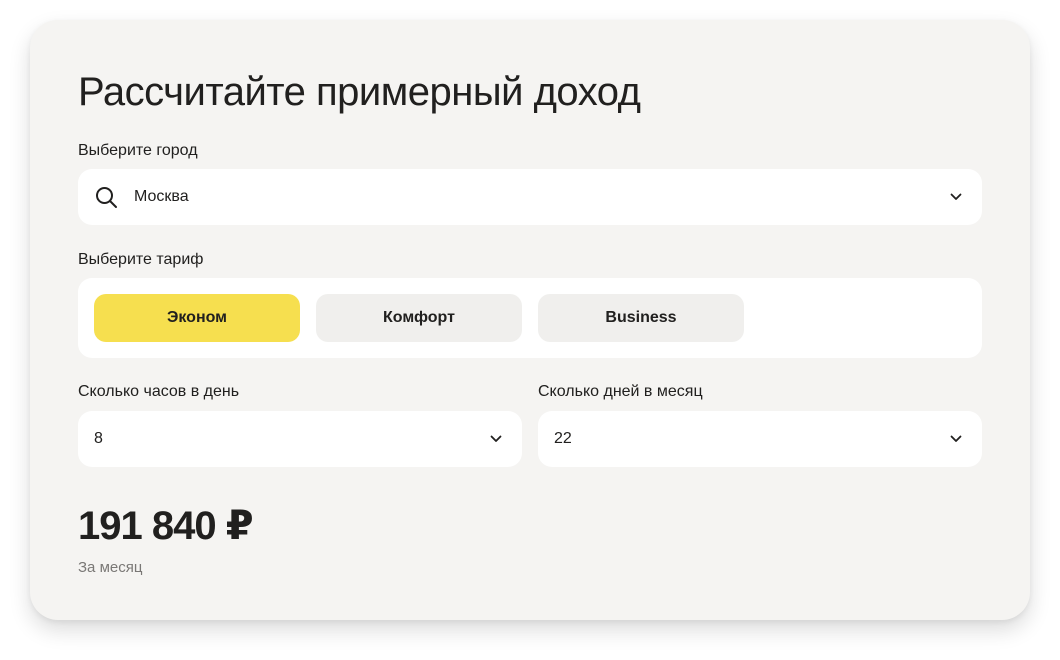  Describe the element at coordinates (419, 318) in the screenshot. I see `tariff-option-comfort: Комфорт` at that location.